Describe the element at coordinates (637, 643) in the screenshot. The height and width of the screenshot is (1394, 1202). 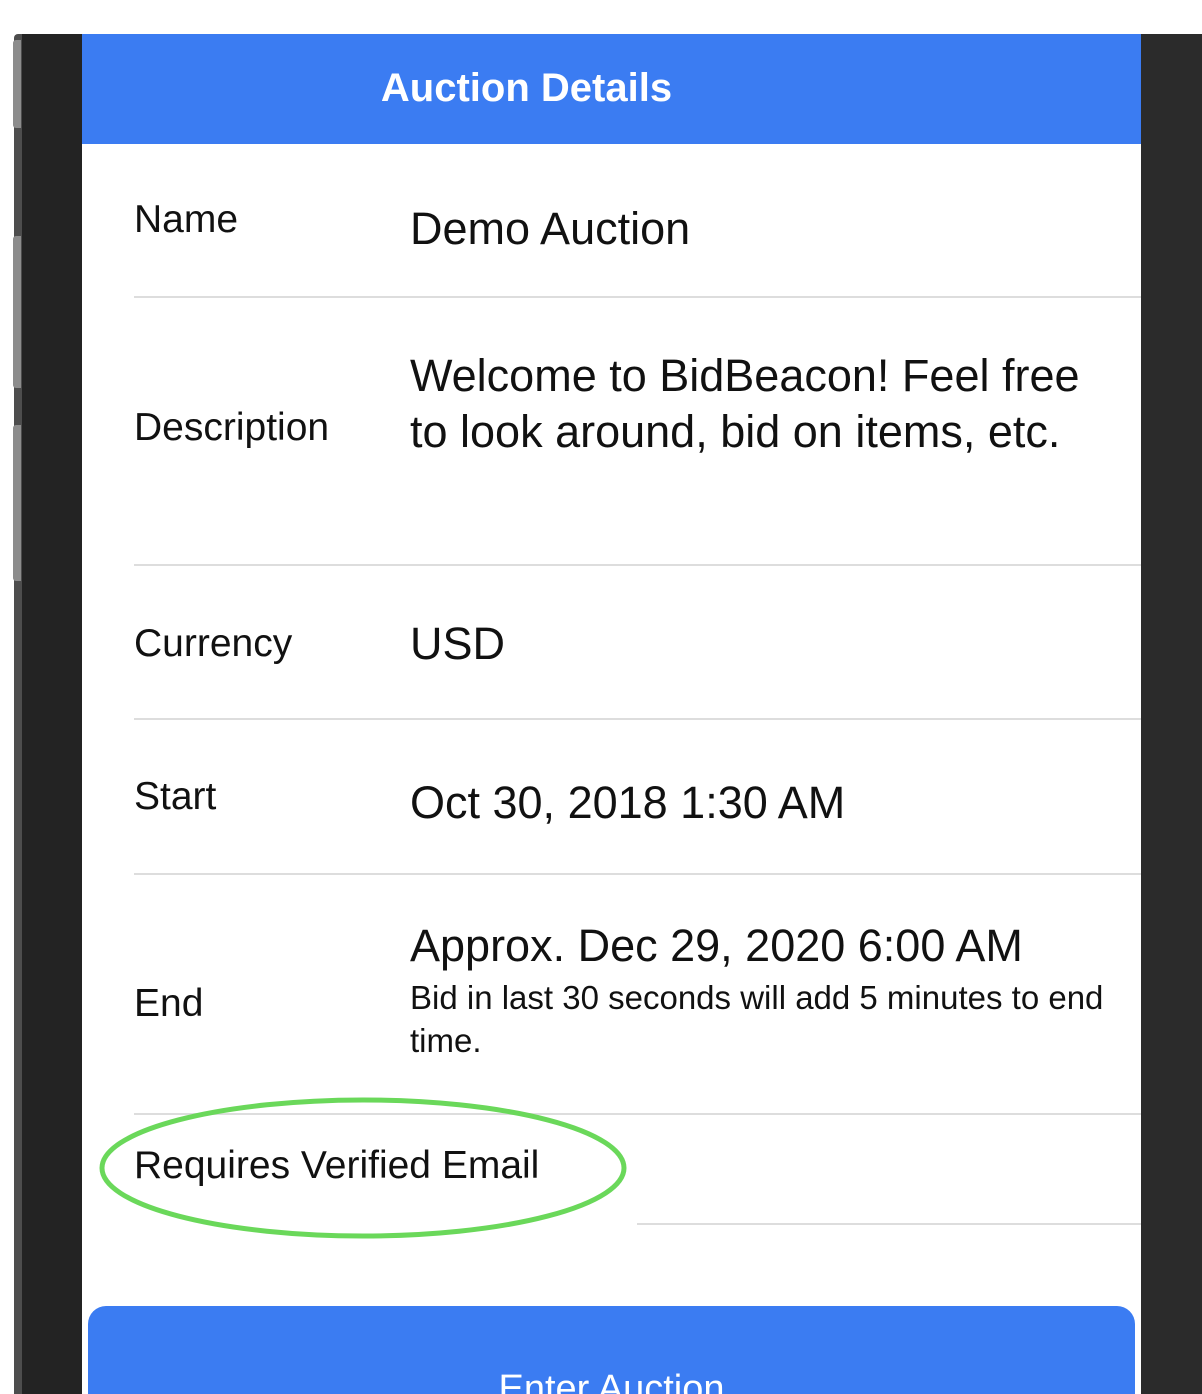
I see `detail-row-currency: Currency USD` at that location.